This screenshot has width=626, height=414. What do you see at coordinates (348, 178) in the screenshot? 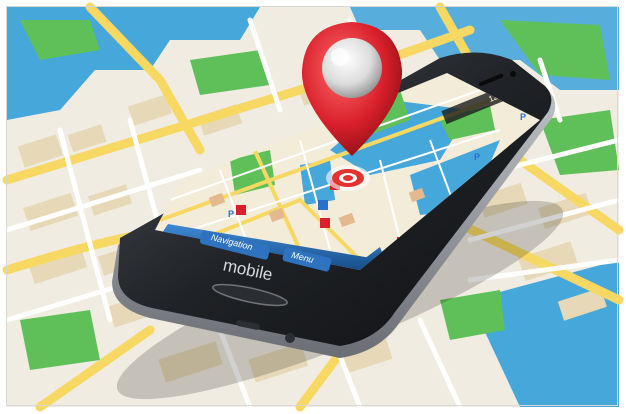
I see `location-target` at bounding box center [348, 178].